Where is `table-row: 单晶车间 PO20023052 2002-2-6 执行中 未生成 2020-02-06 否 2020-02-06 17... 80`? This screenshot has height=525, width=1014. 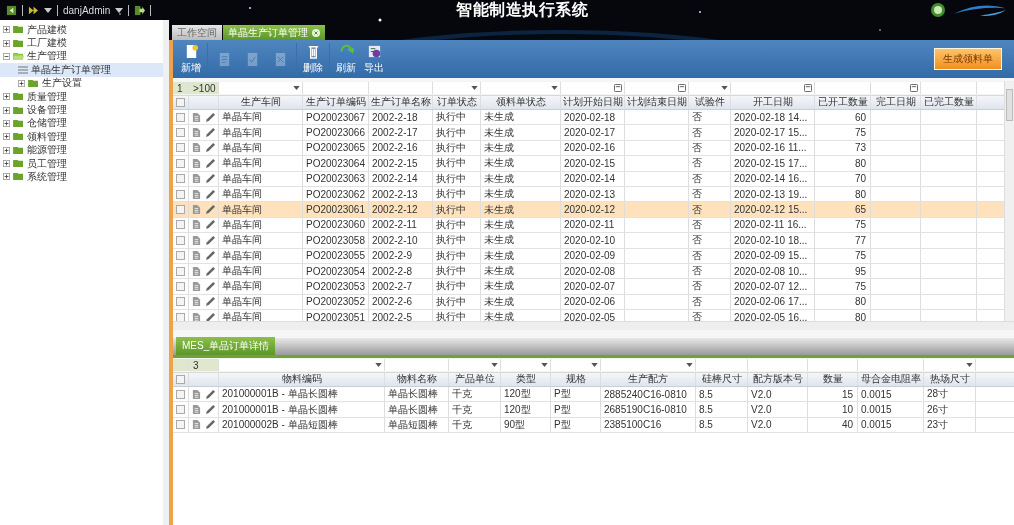
table-row: 单晶车间 PO20023052 2002-2-6 执行中 未生成 2020-02-06 否 2020-02-06 17... 80 is located at coordinates (588, 302).